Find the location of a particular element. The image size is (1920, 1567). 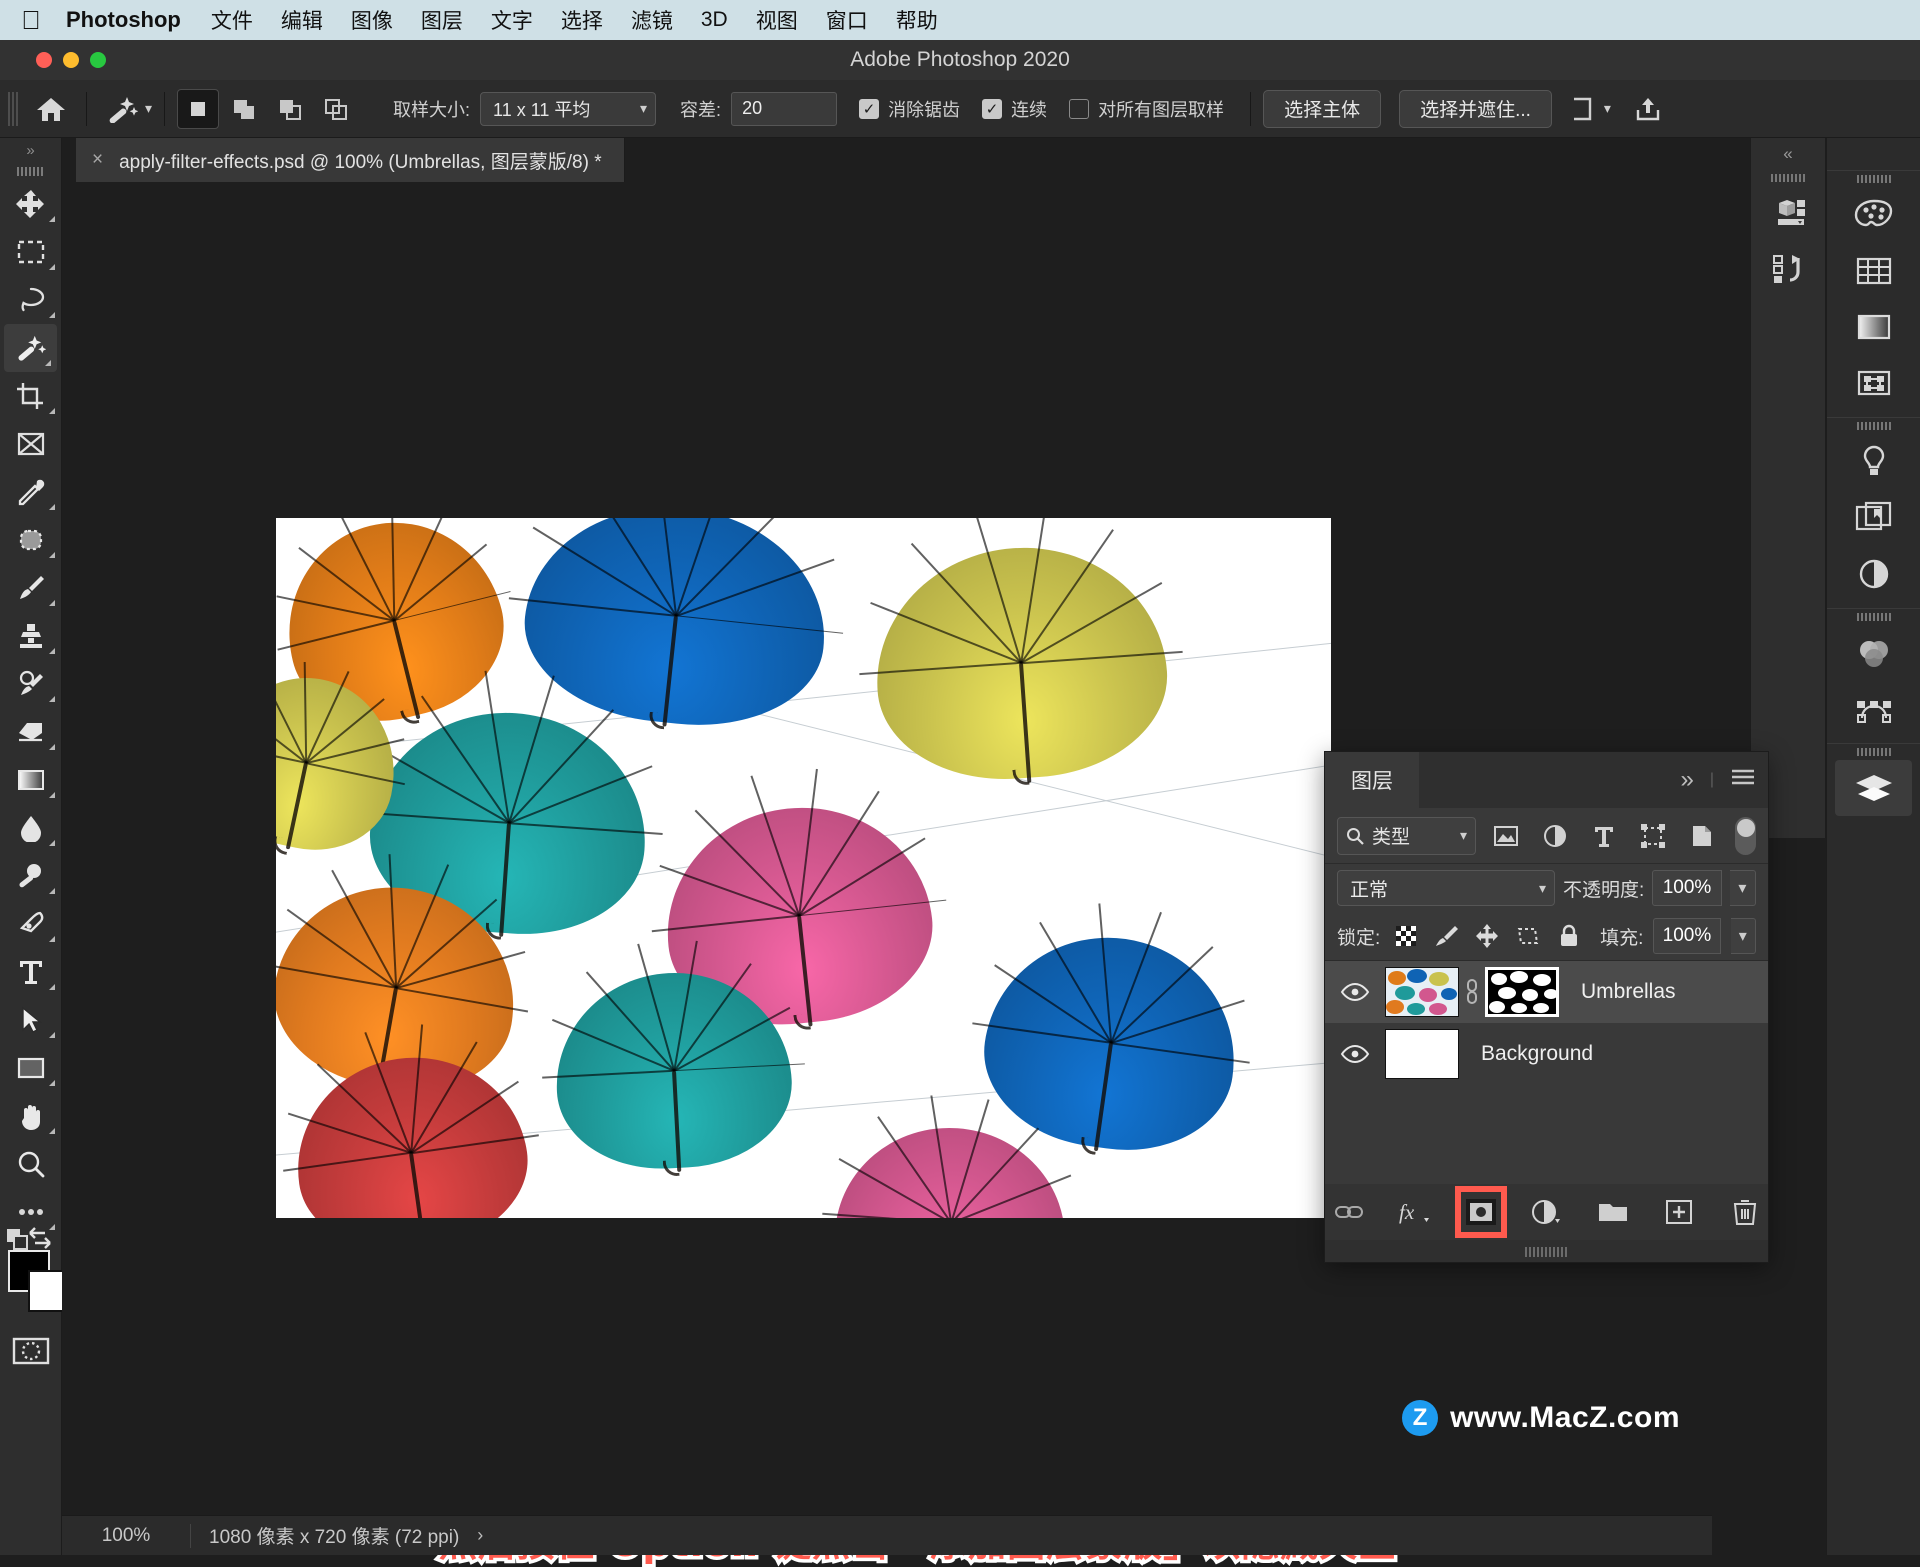

menu-help: 帮助 is located at coordinates (917, 20).